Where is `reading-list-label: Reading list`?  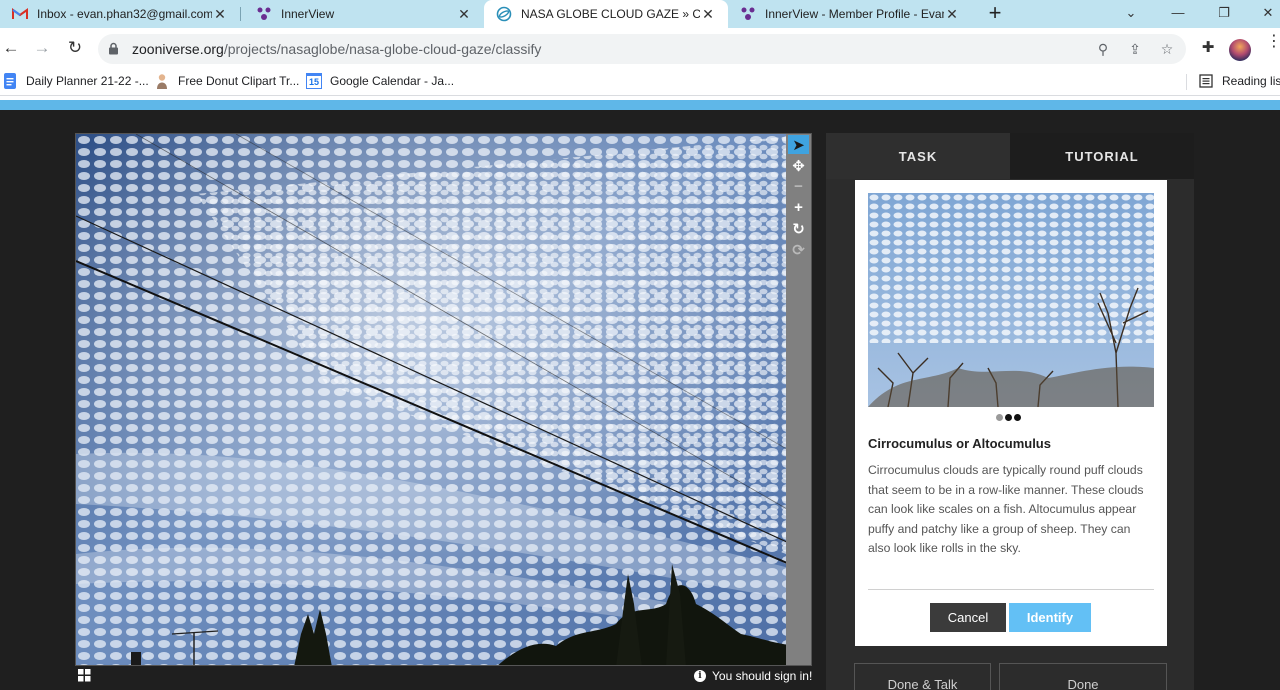 reading-list-label: Reading list is located at coordinates (1251, 81).